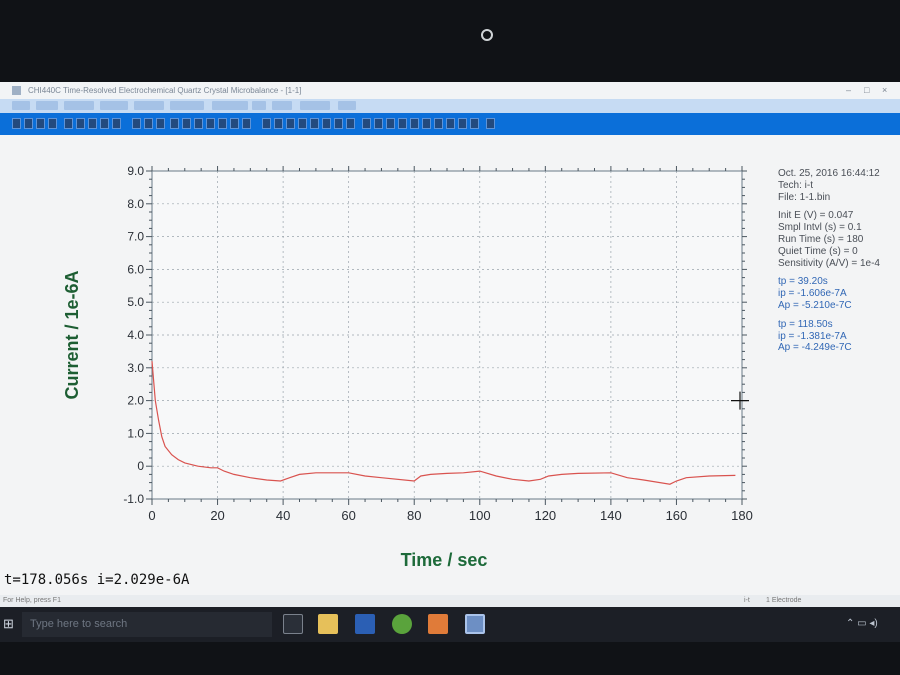  Describe the element at coordinates (829, 263) in the screenshot. I see `param-sensitivity: Sensitivity (A/V) = 1e-4` at that location.